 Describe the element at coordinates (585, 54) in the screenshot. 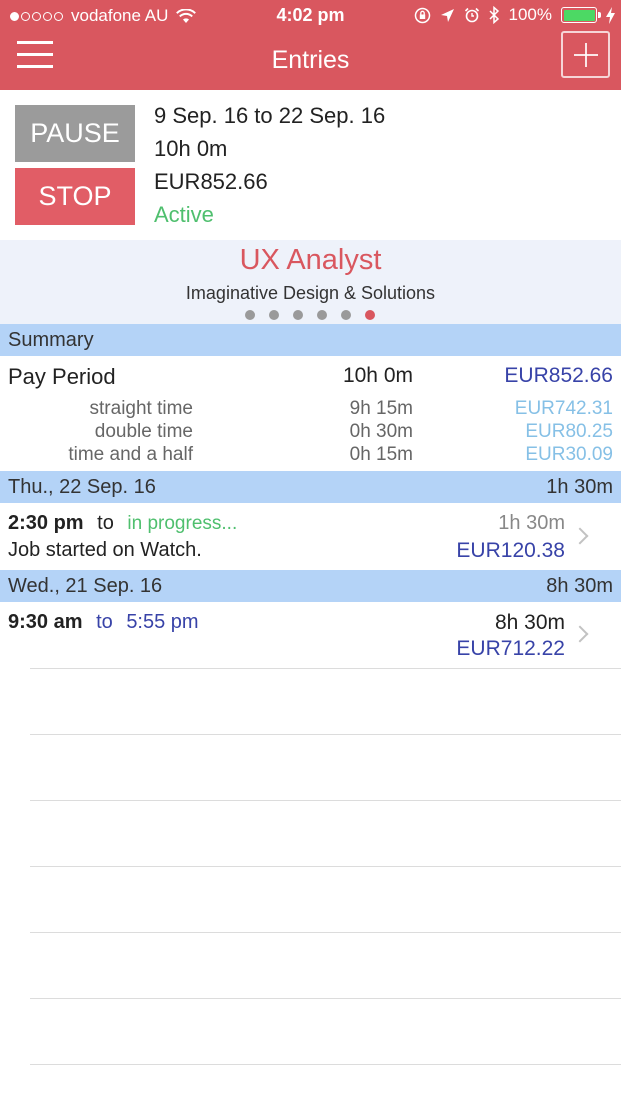

I see `add-entry-button` at that location.